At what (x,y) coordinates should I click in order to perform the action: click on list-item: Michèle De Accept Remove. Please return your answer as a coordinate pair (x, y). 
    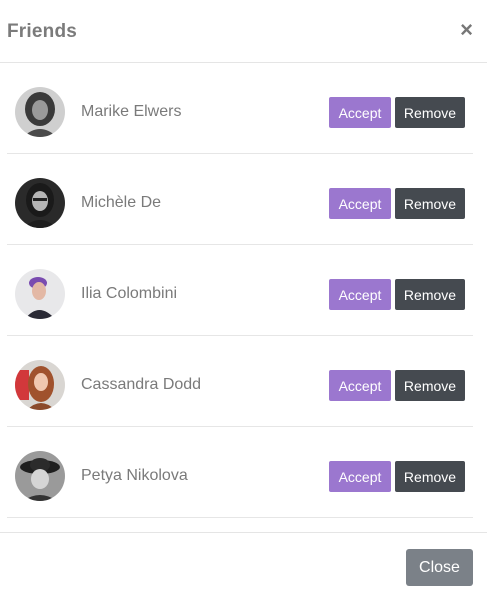
    Looking at the image, I should click on (240, 199).